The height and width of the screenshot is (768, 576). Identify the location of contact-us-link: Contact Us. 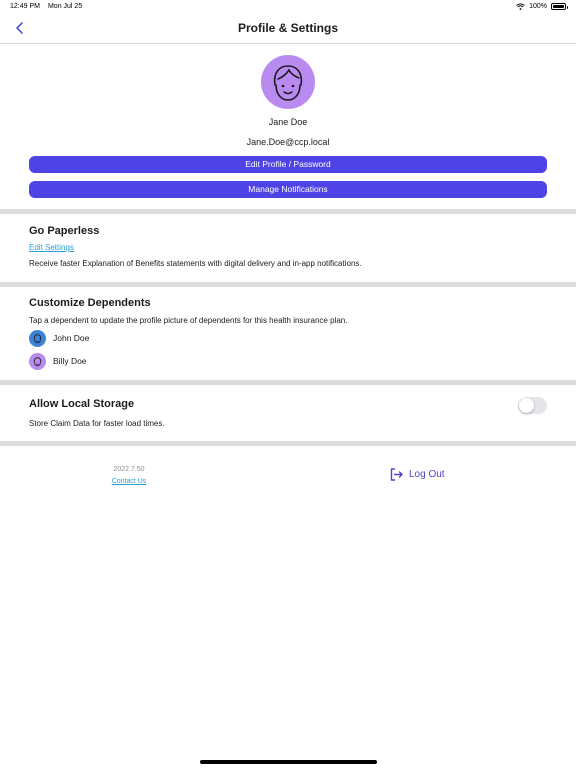
(129, 481).